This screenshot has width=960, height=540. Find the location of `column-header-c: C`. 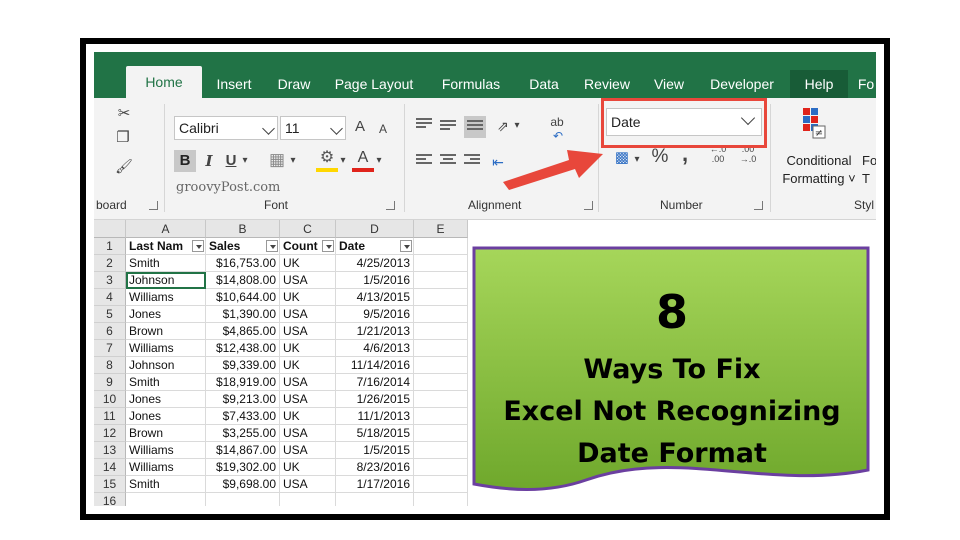

column-header-c: C is located at coordinates (308, 229).